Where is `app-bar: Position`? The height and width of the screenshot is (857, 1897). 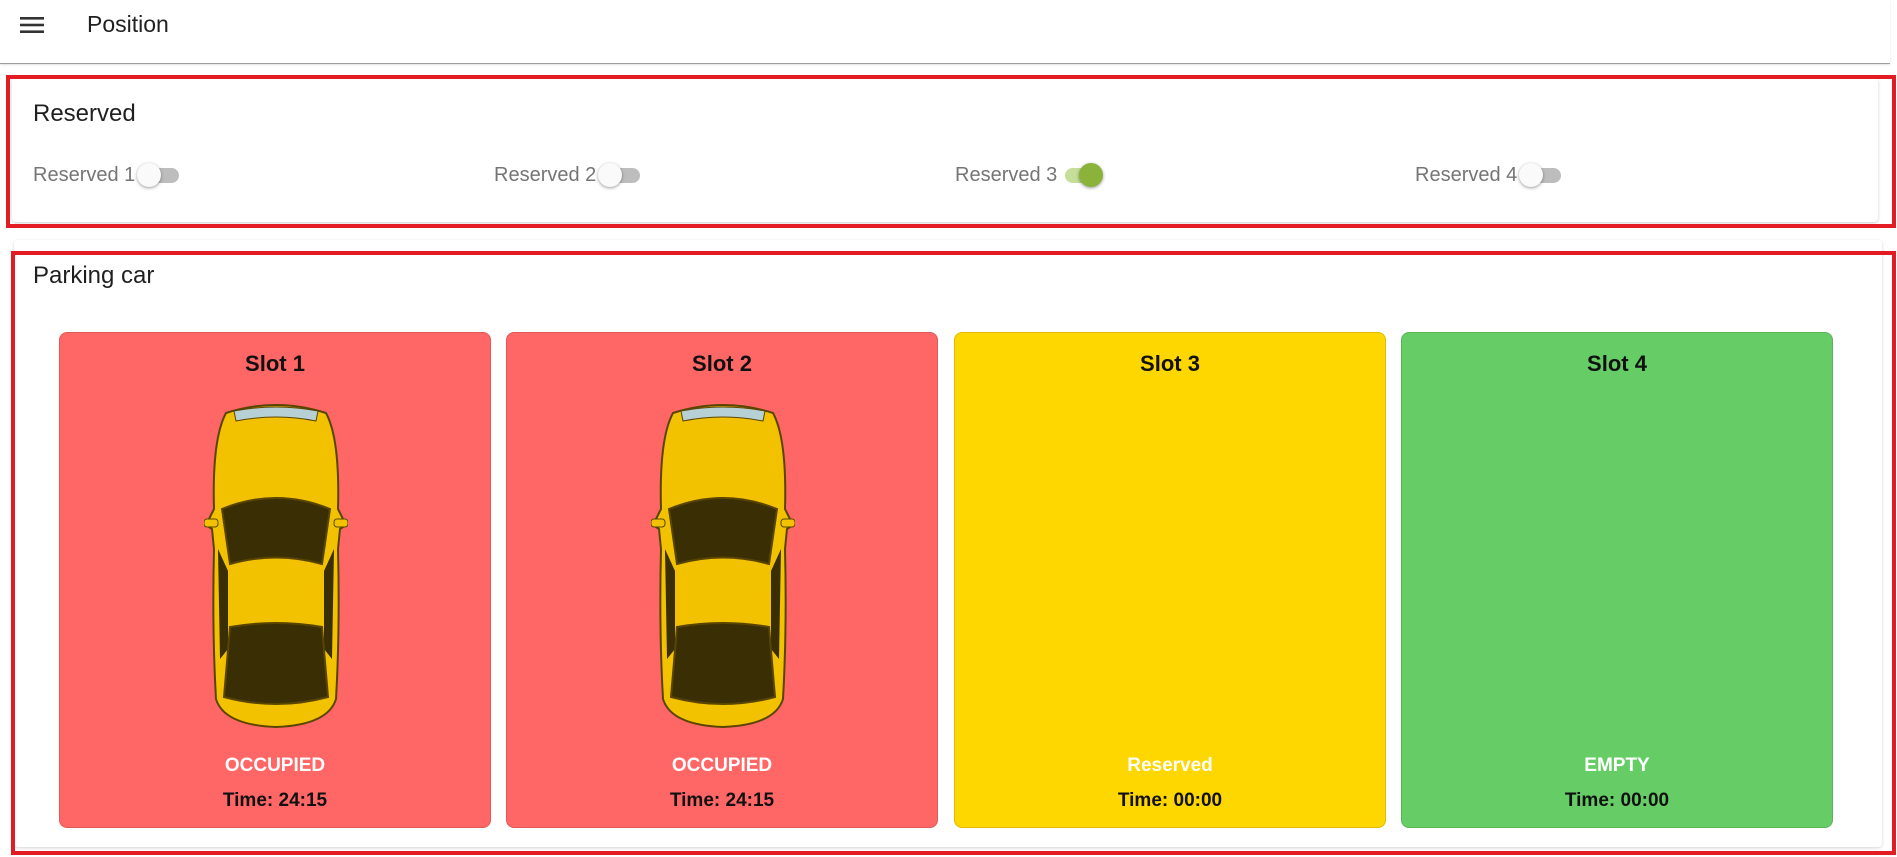 app-bar: Position is located at coordinates (945, 32).